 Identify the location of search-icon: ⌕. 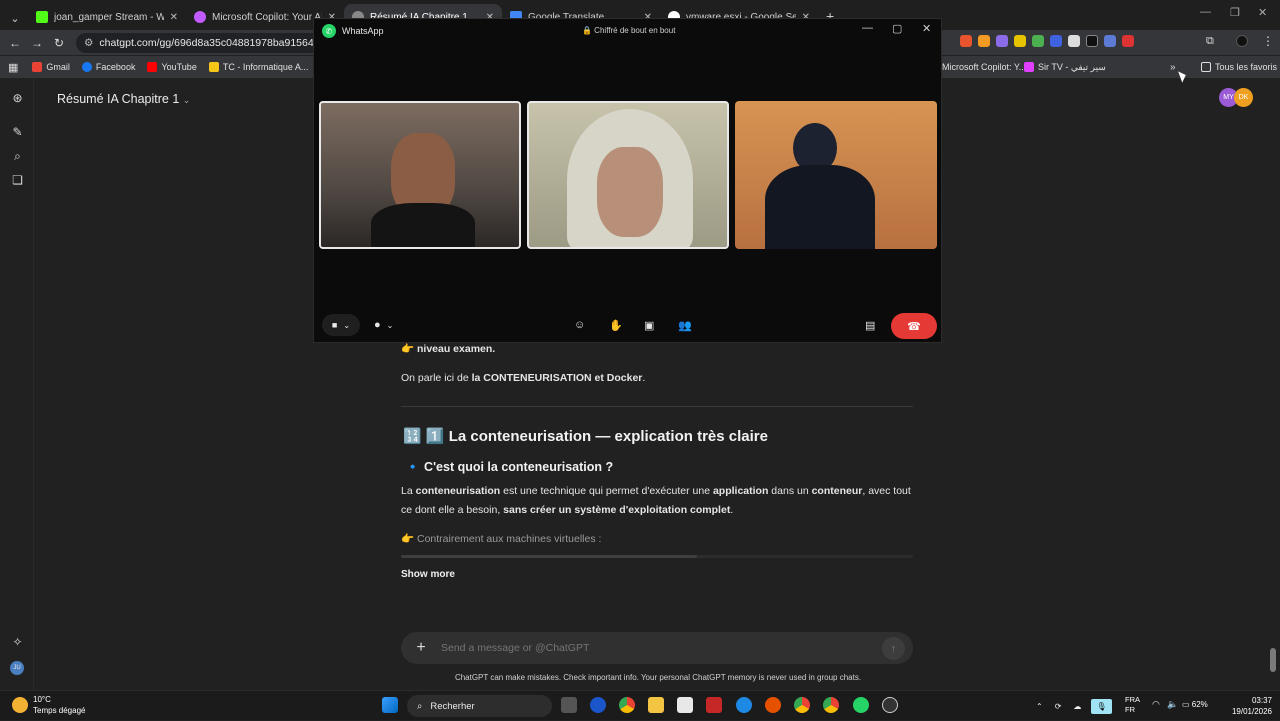
(17, 156).